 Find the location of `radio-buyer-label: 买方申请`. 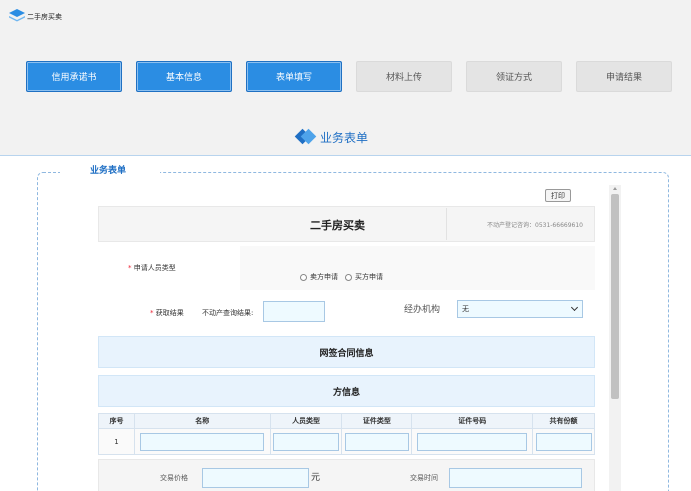

radio-buyer-label: 买方申请 is located at coordinates (369, 277).